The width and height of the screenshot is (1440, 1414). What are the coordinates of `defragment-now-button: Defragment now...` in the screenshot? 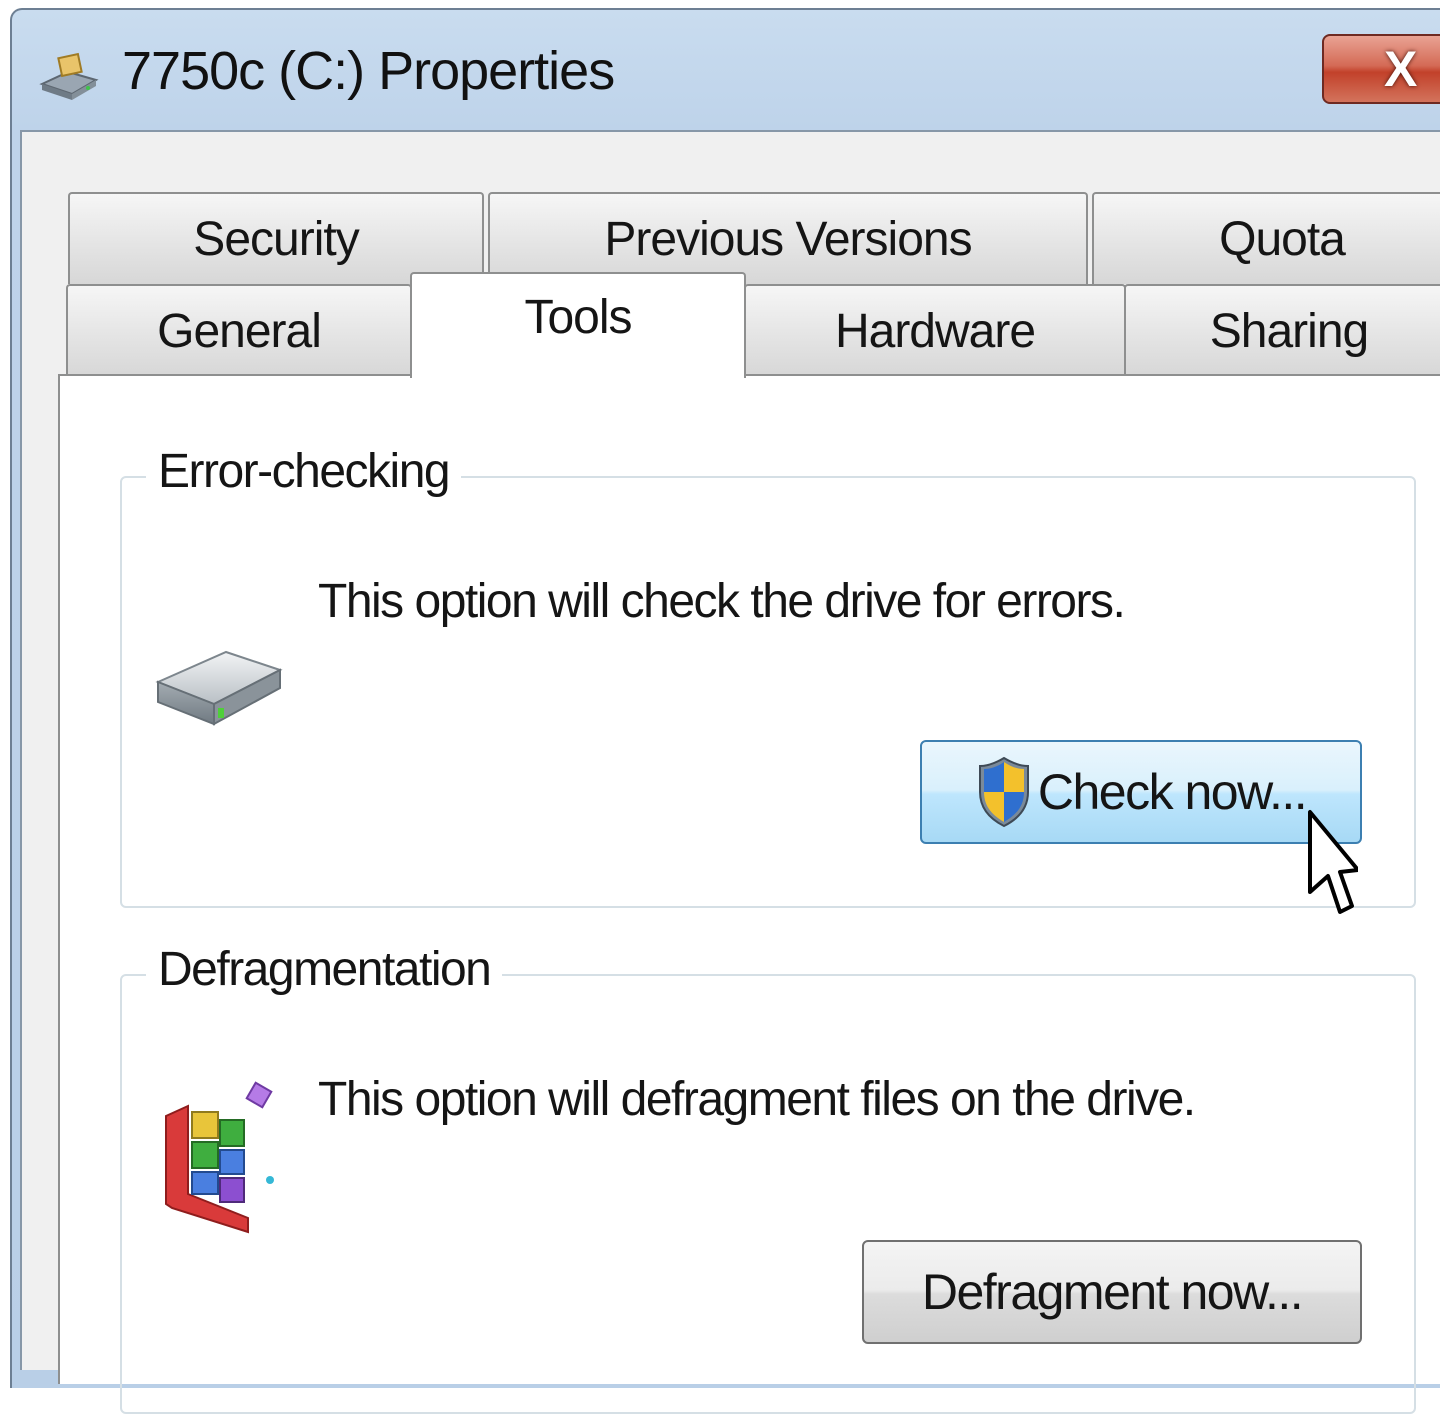 It's located at (1112, 1292).